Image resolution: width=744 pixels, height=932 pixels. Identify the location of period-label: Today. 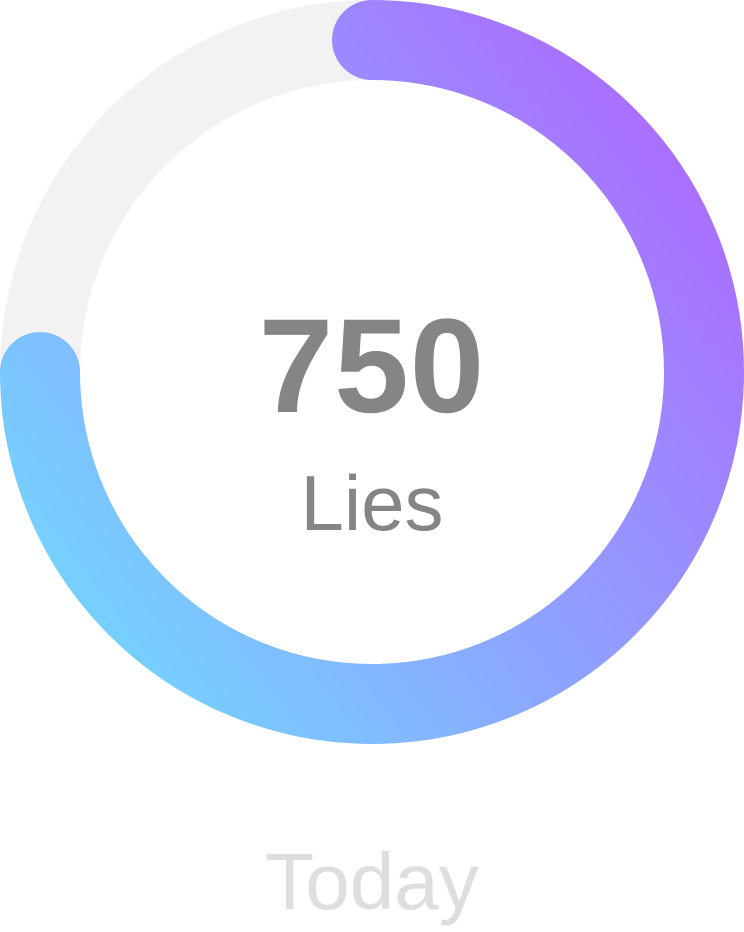
(372, 881).